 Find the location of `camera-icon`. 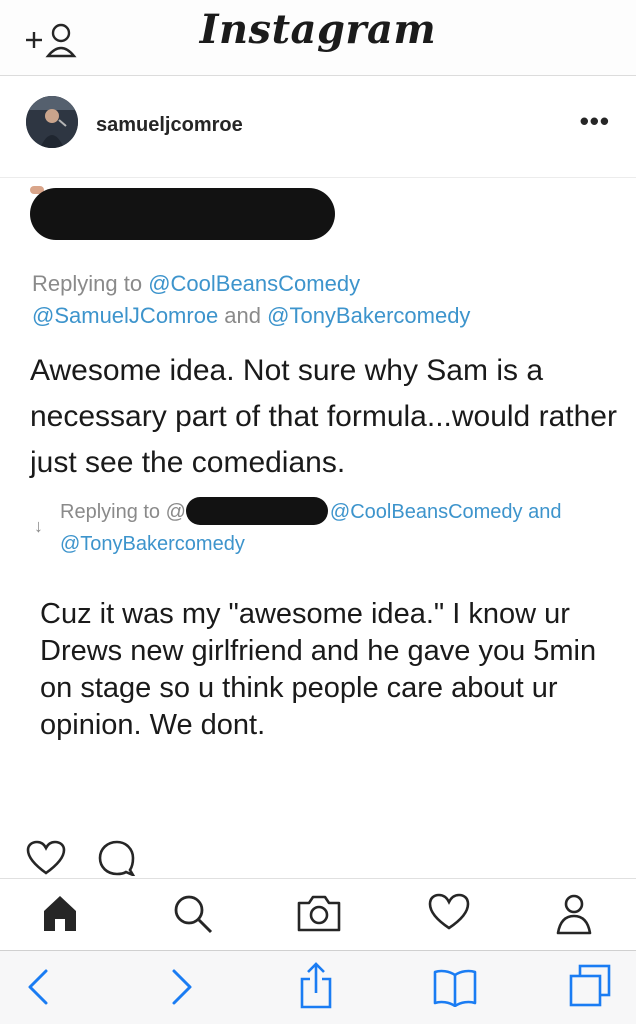

camera-icon is located at coordinates (319, 913).